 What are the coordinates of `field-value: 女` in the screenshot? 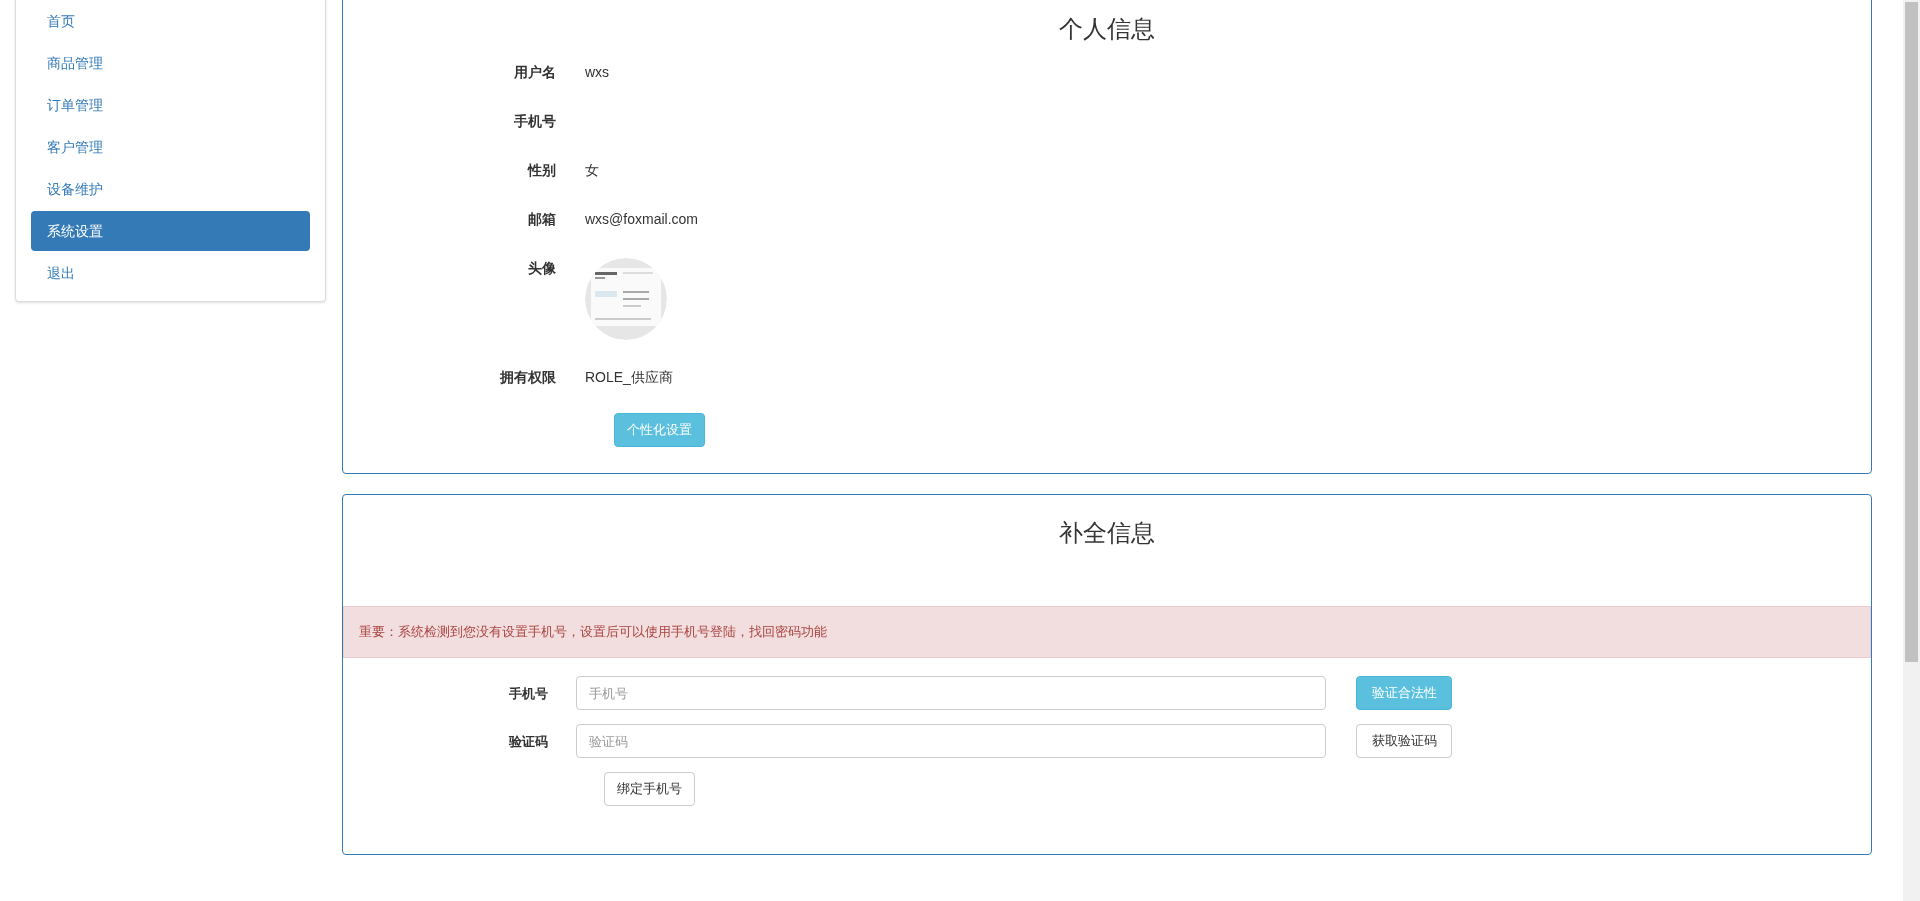 It's located at (592, 170).